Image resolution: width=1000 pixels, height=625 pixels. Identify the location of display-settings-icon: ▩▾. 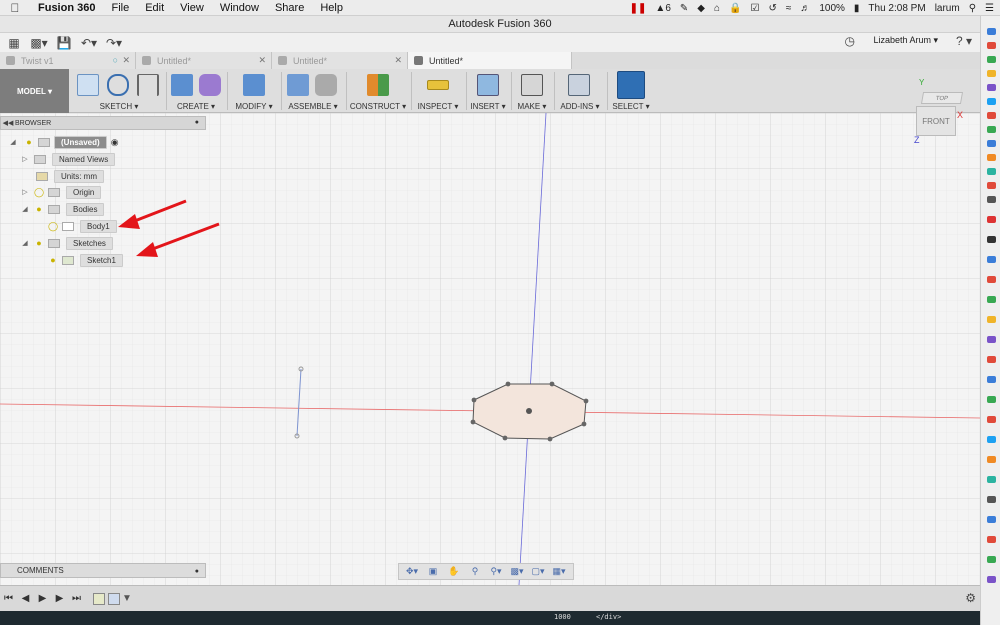
(517, 571).